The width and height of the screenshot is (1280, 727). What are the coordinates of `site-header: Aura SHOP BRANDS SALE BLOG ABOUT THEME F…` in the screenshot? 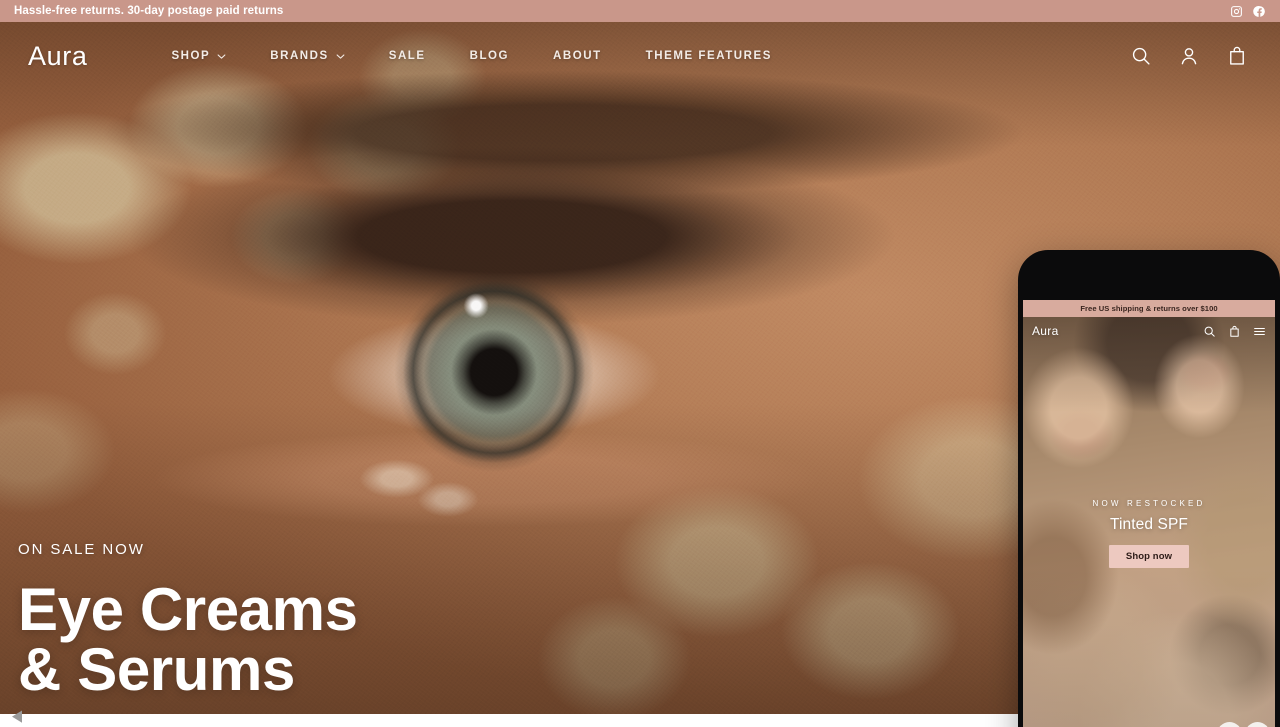 It's located at (640, 56).